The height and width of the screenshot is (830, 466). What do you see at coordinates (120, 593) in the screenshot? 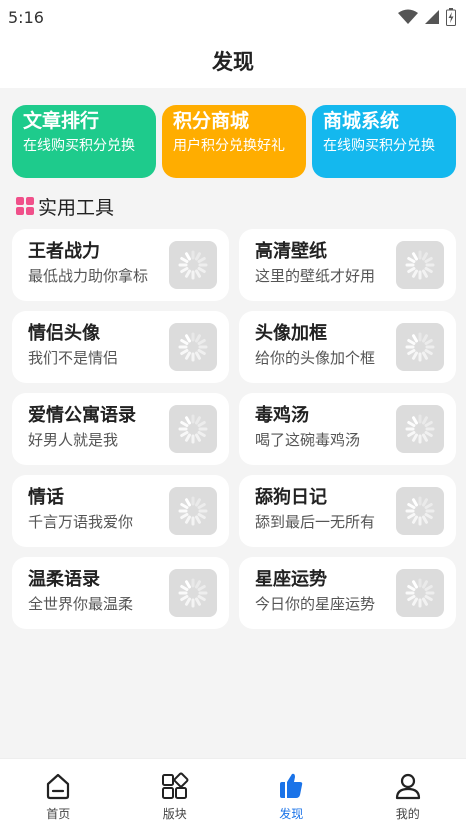
I see `tool-card-gentle-quotes: 温柔语录 全世界你最温柔` at bounding box center [120, 593].